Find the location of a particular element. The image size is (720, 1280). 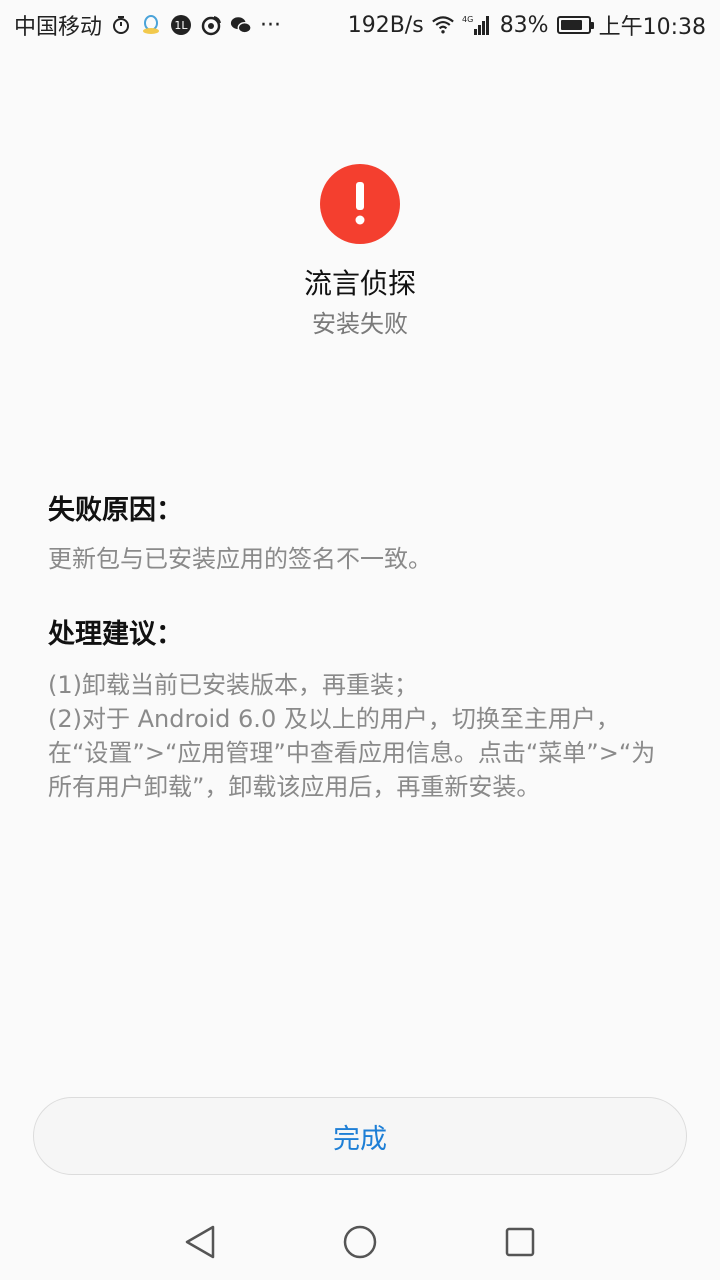

suggestion-line: 所有用户卸载”，卸载该应用后，再重新安装。 is located at coordinates (294, 787).